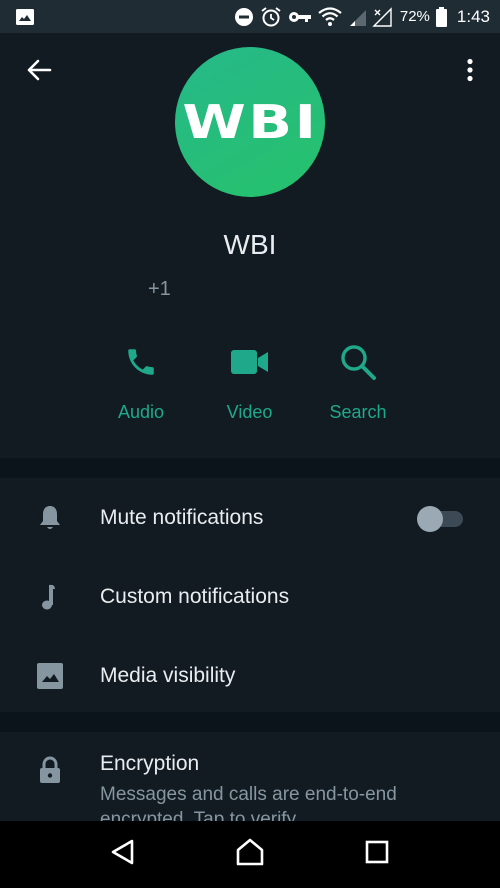 This screenshot has width=500, height=888. I want to click on signal-icon, so click(357, 17).